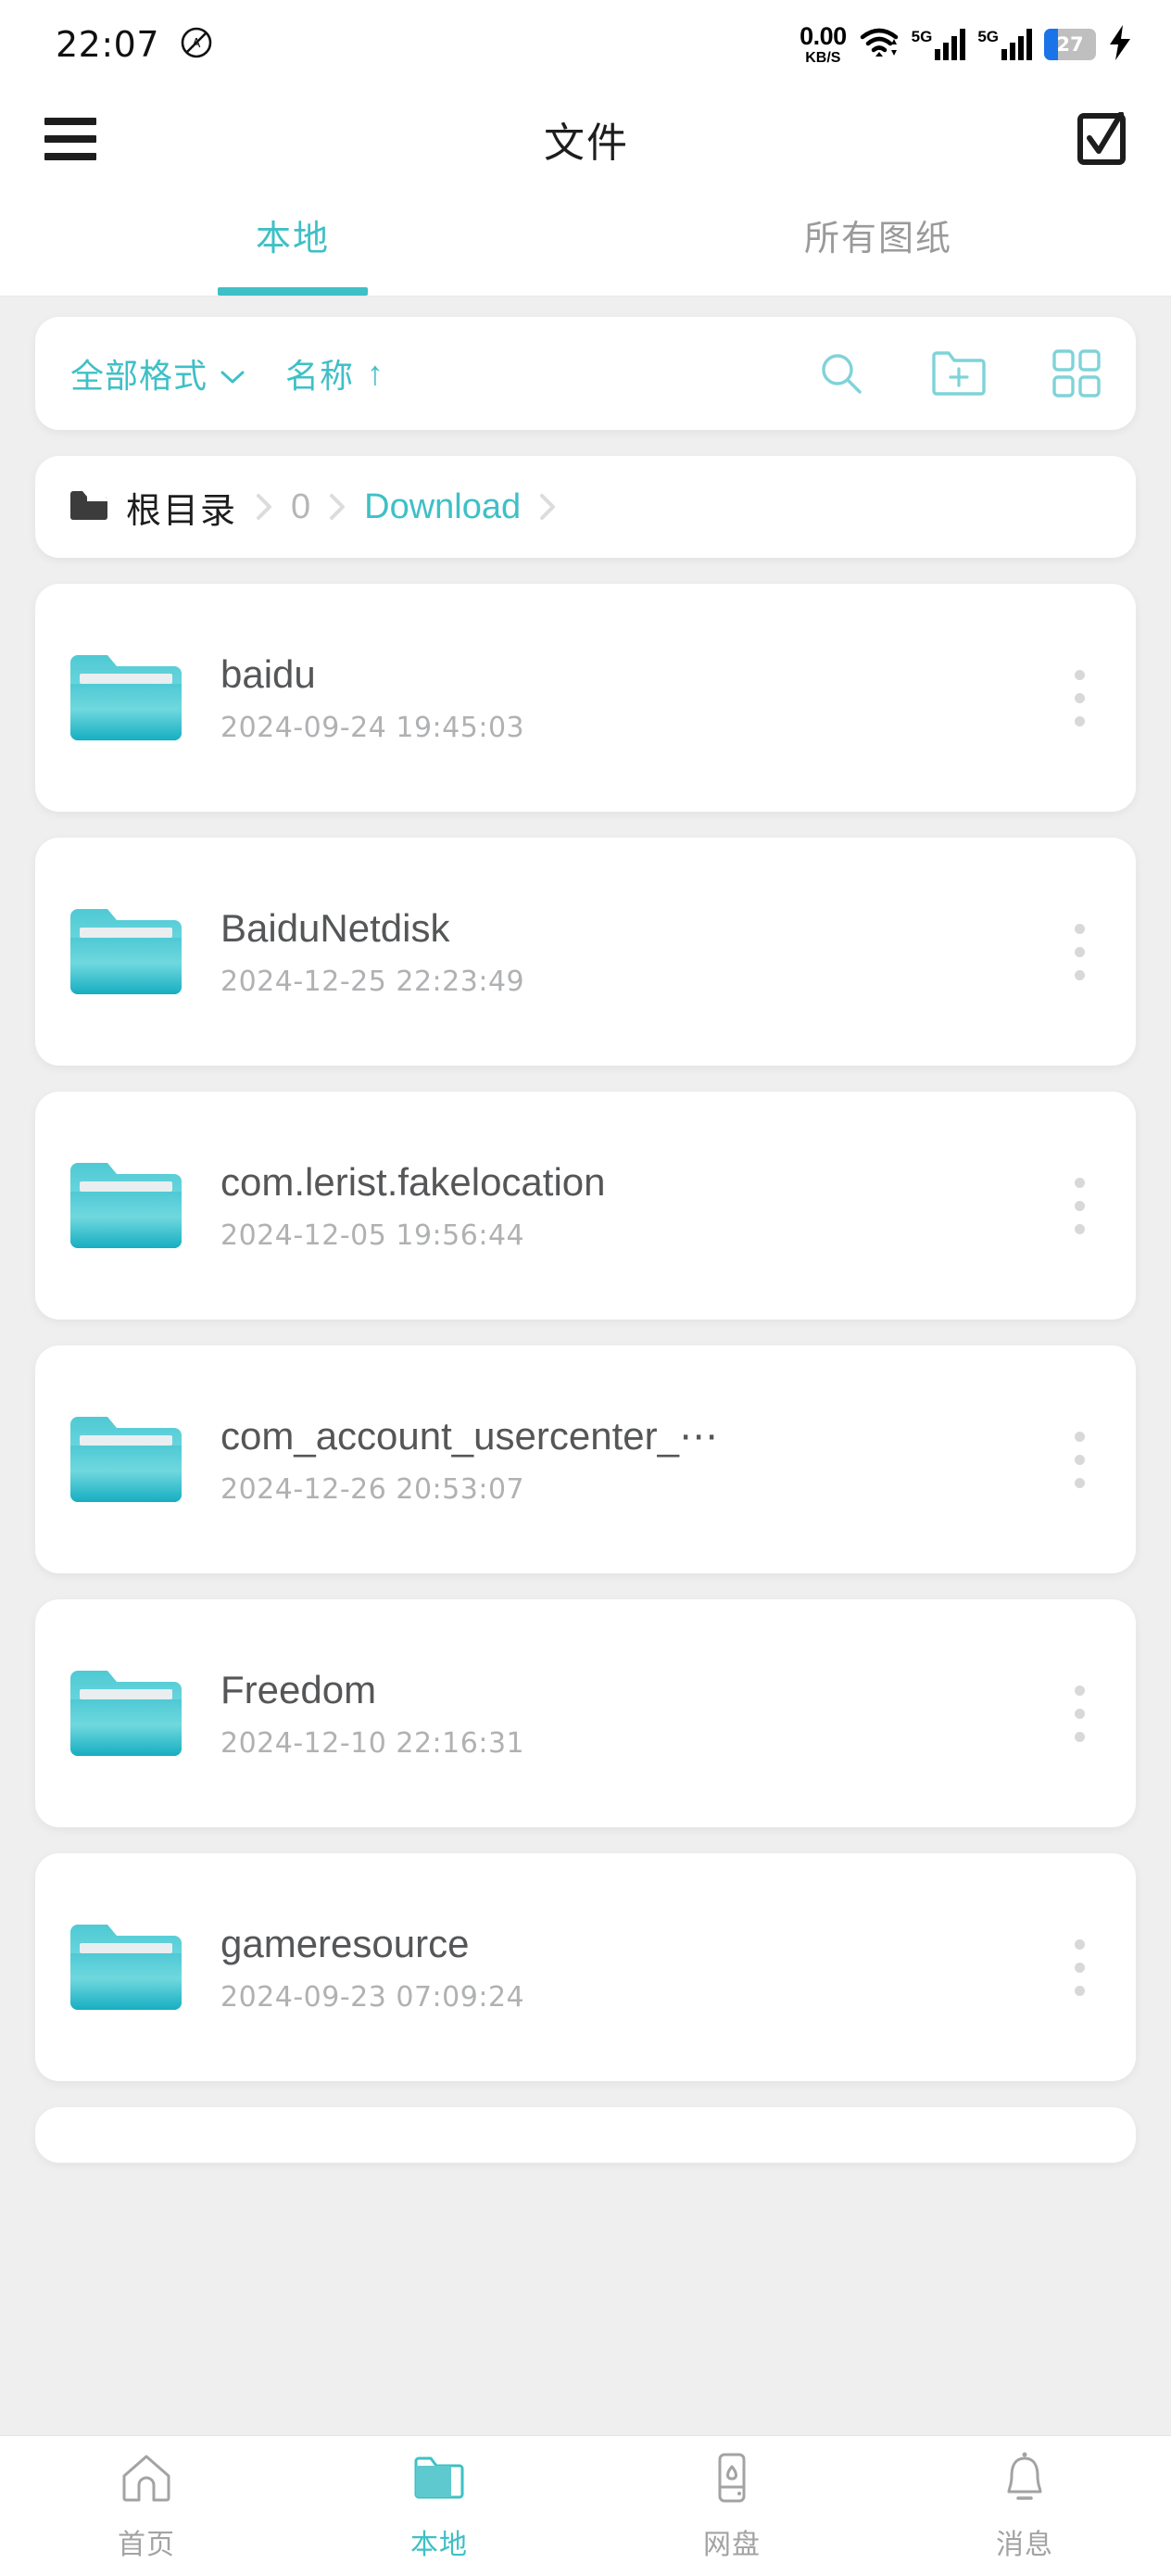 This screenshot has height=2576, width=1171. I want to click on page-title: 文件, so click(587, 143).